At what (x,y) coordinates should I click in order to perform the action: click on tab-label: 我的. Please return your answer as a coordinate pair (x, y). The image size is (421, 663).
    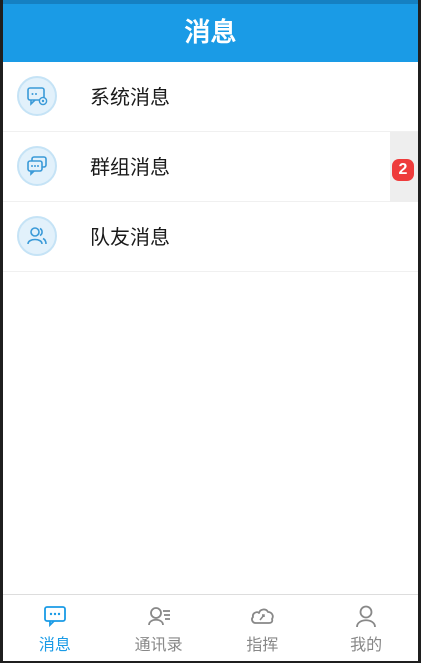
    Looking at the image, I should click on (366, 644).